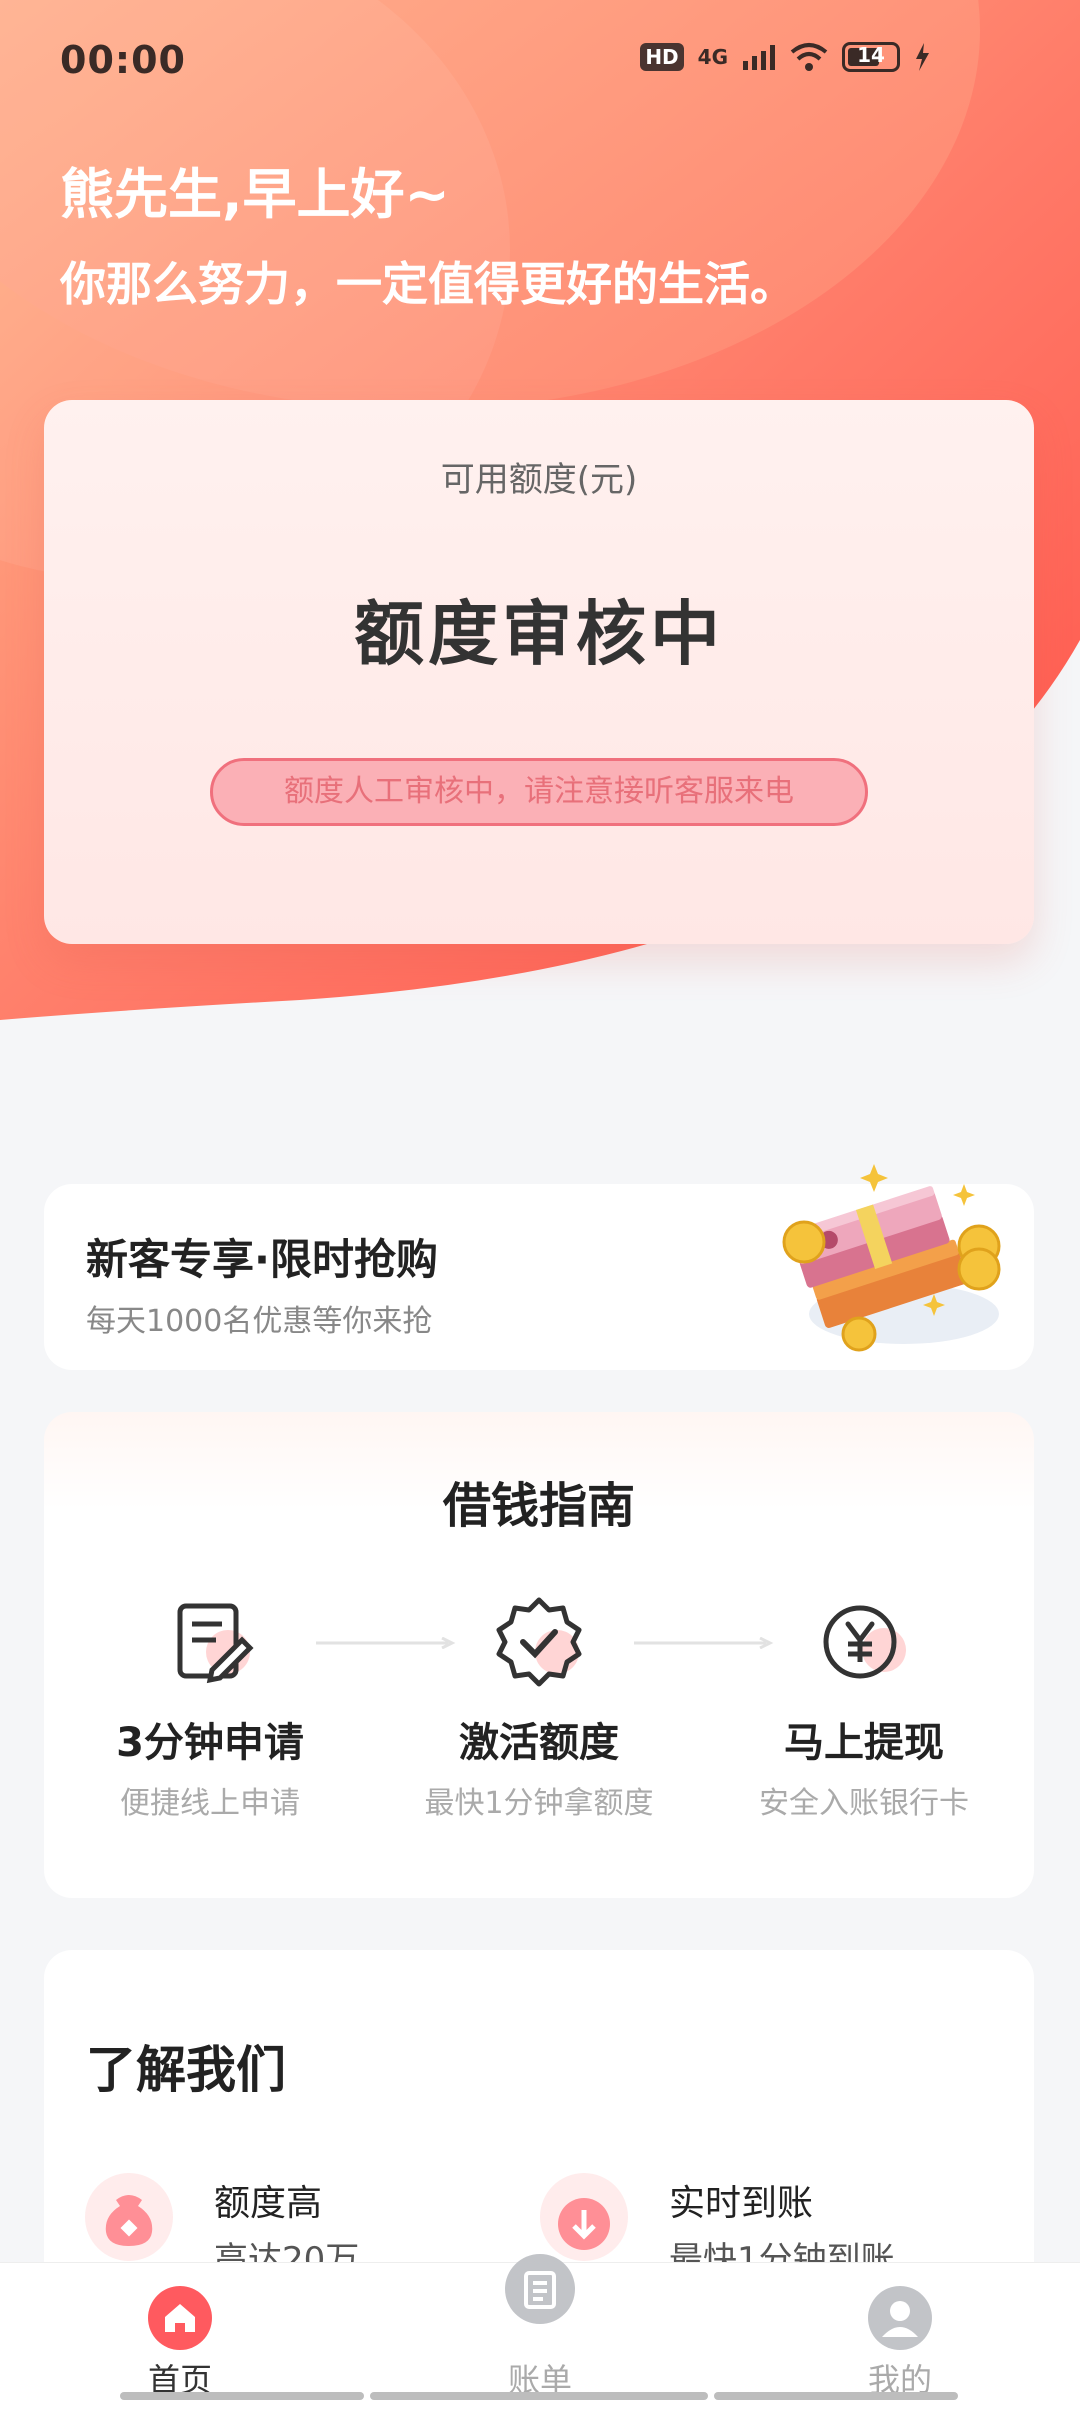 This screenshot has height=2409, width=1080. Describe the element at coordinates (864, 1743) in the screenshot. I see `step-title: 马上提现` at that location.